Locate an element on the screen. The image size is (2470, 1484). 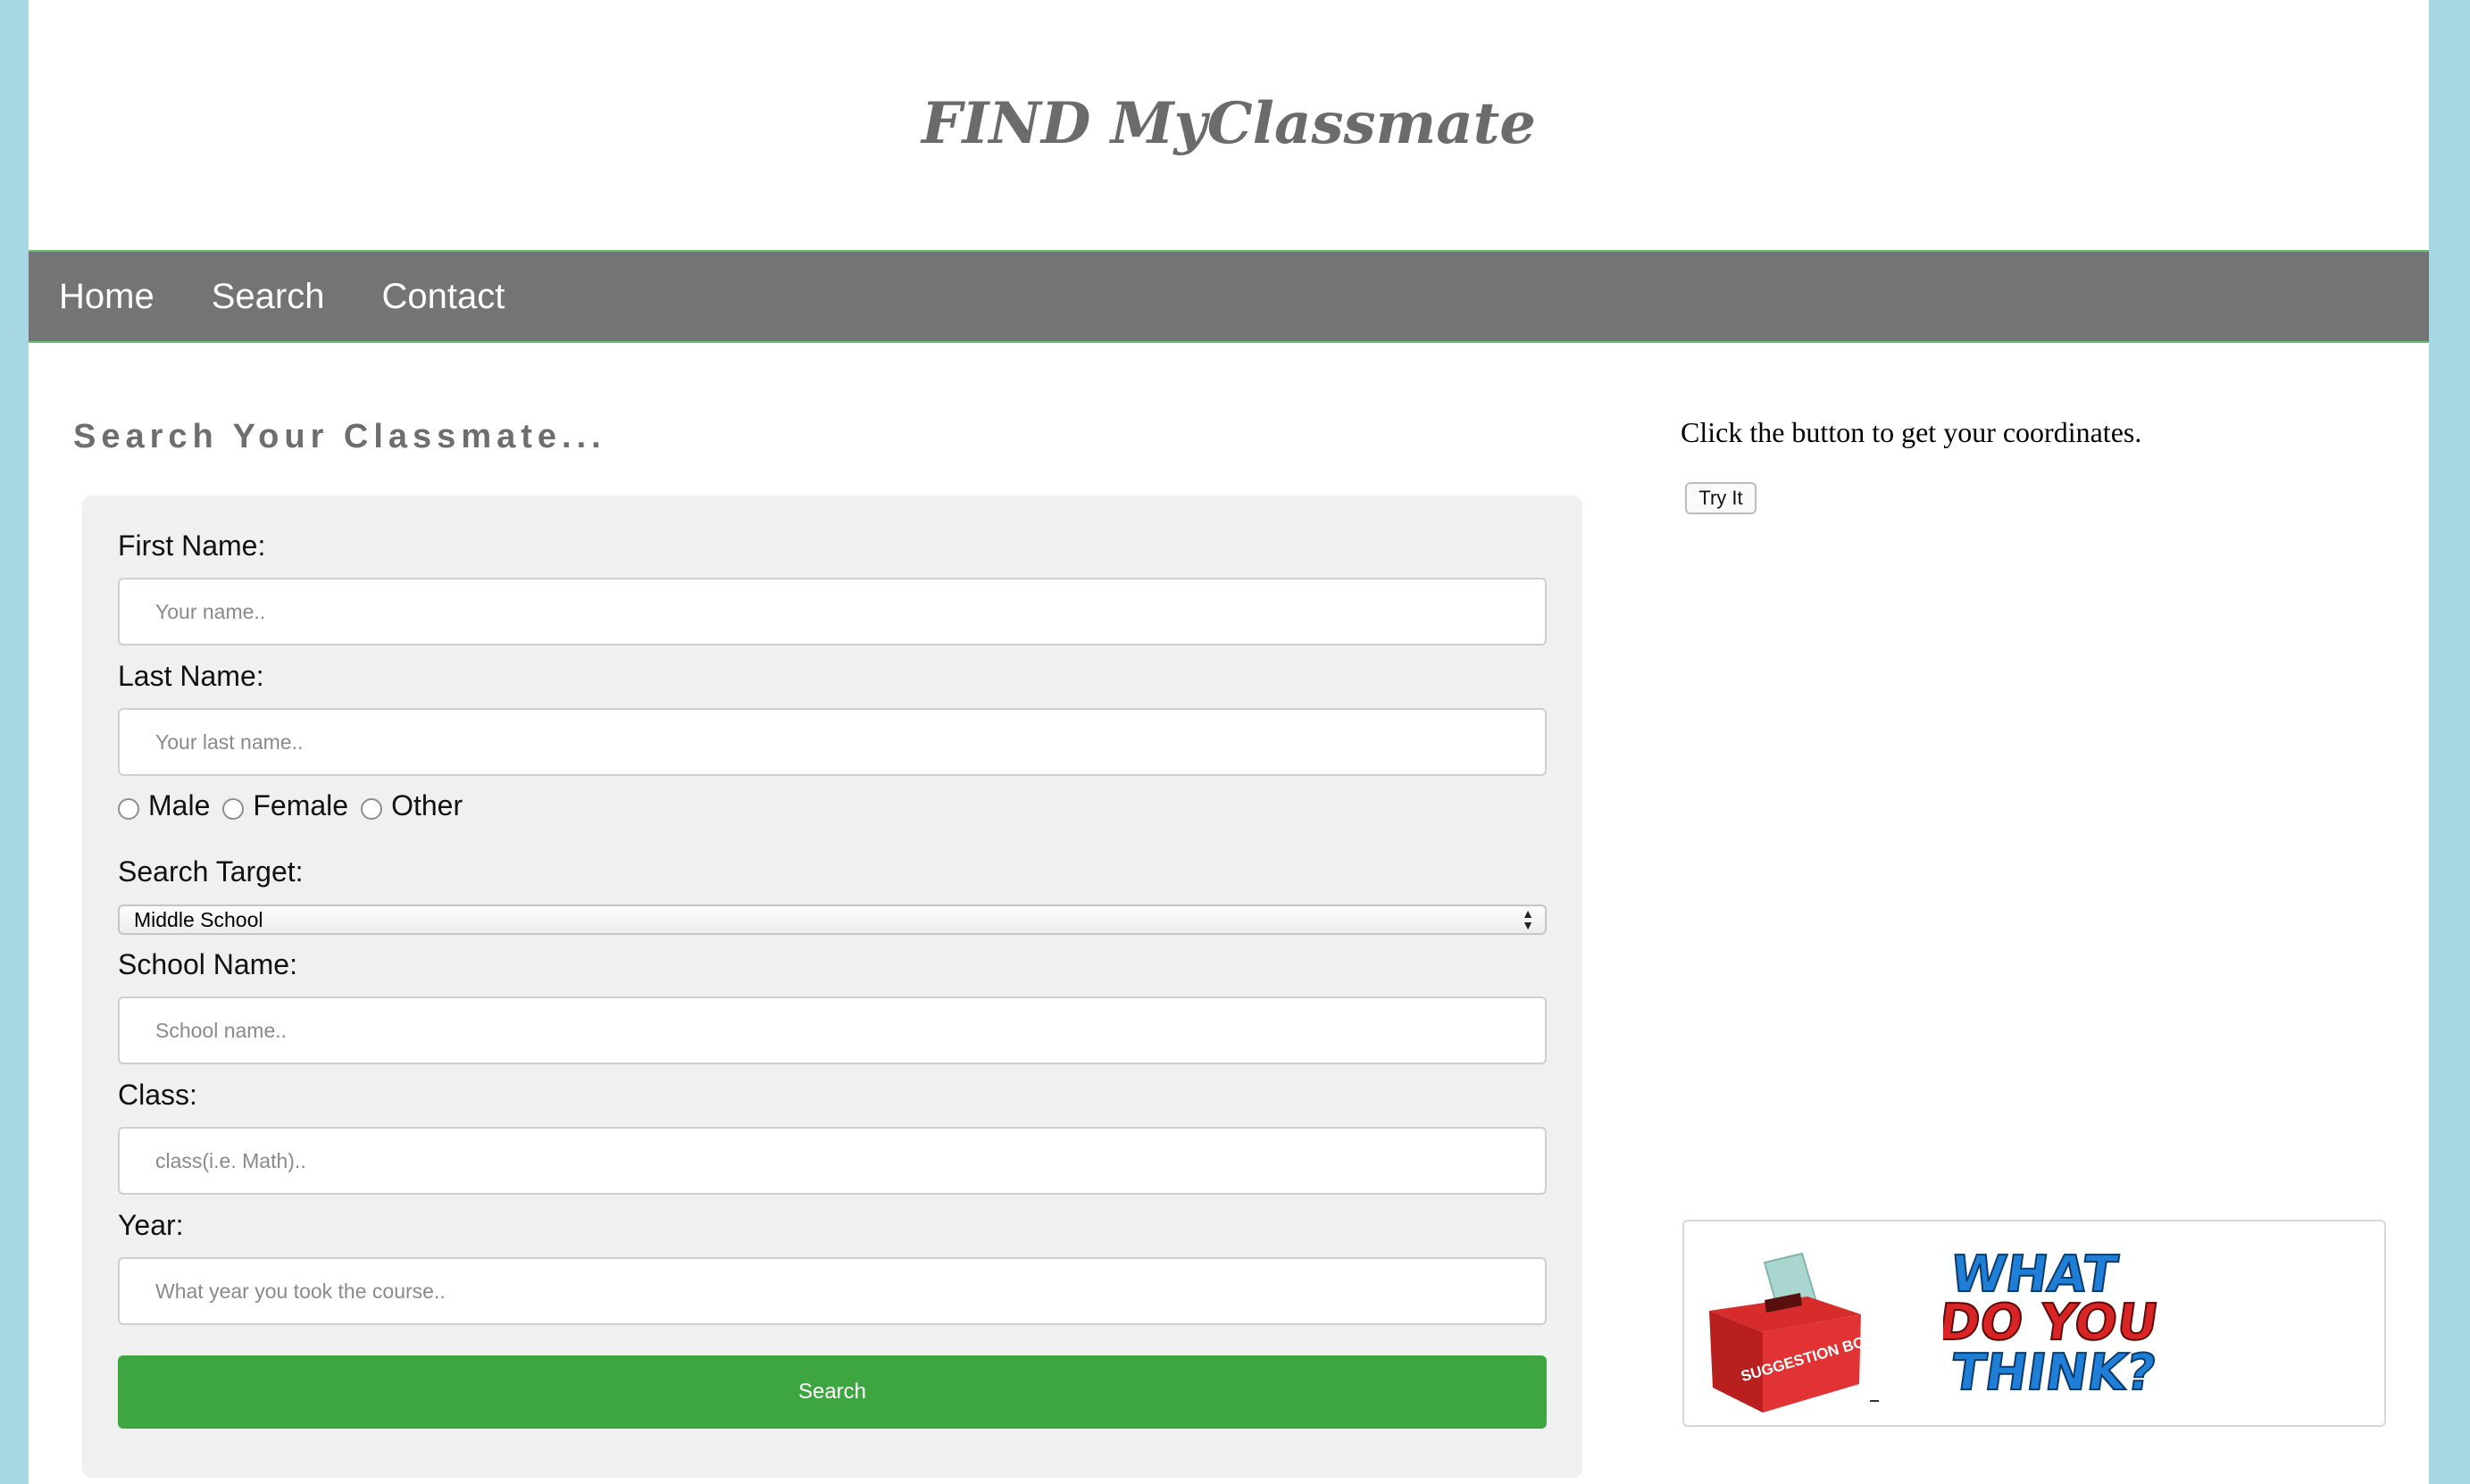
class-label: Class: is located at coordinates (157, 1095).